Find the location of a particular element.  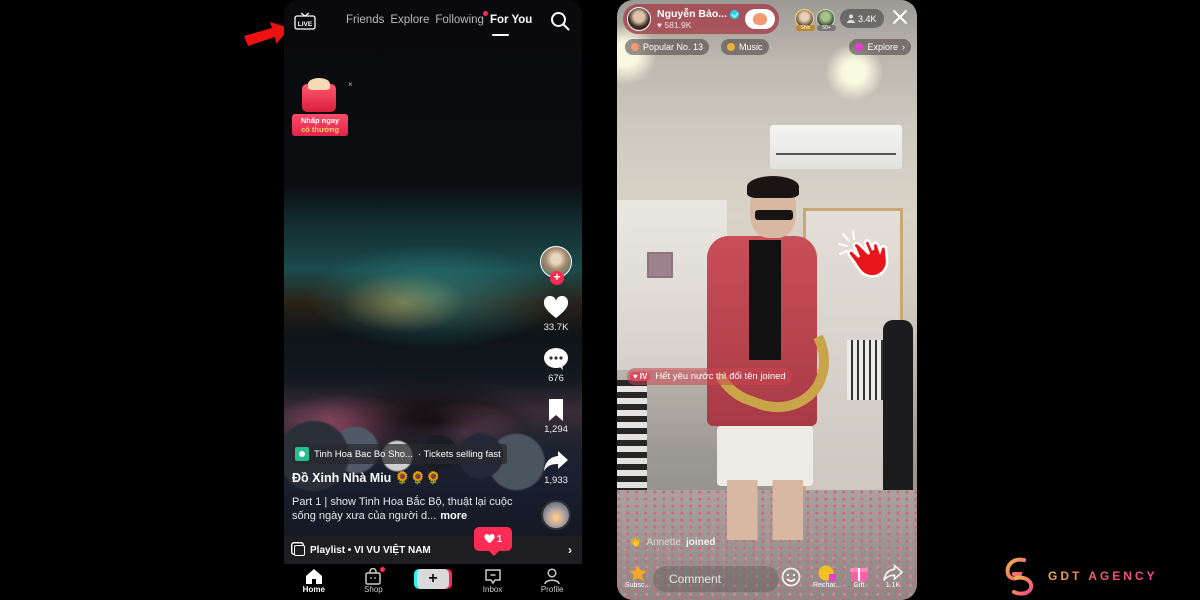

search-icon is located at coordinates (560, 21).